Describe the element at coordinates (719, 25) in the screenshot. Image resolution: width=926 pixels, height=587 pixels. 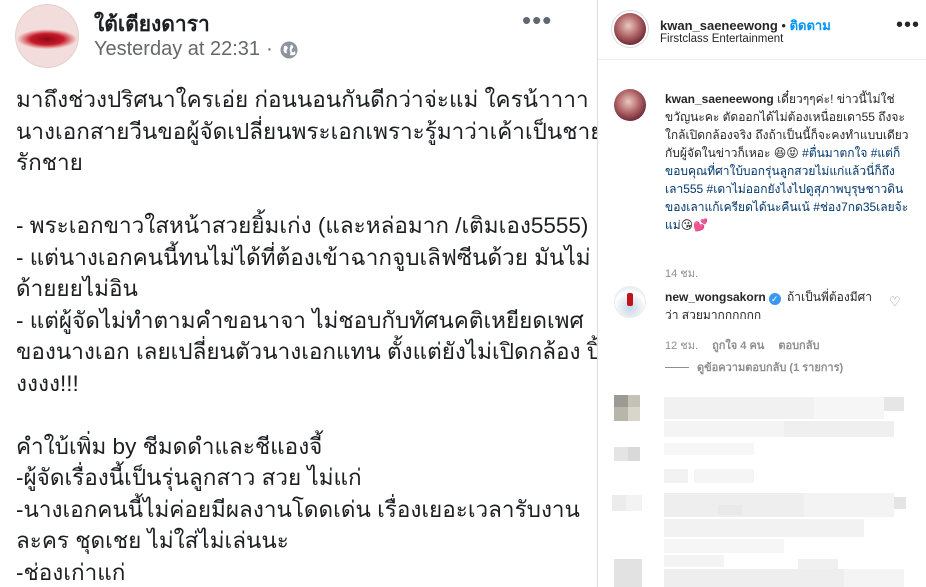
I see `username-link: kwan_saeneewong` at that location.